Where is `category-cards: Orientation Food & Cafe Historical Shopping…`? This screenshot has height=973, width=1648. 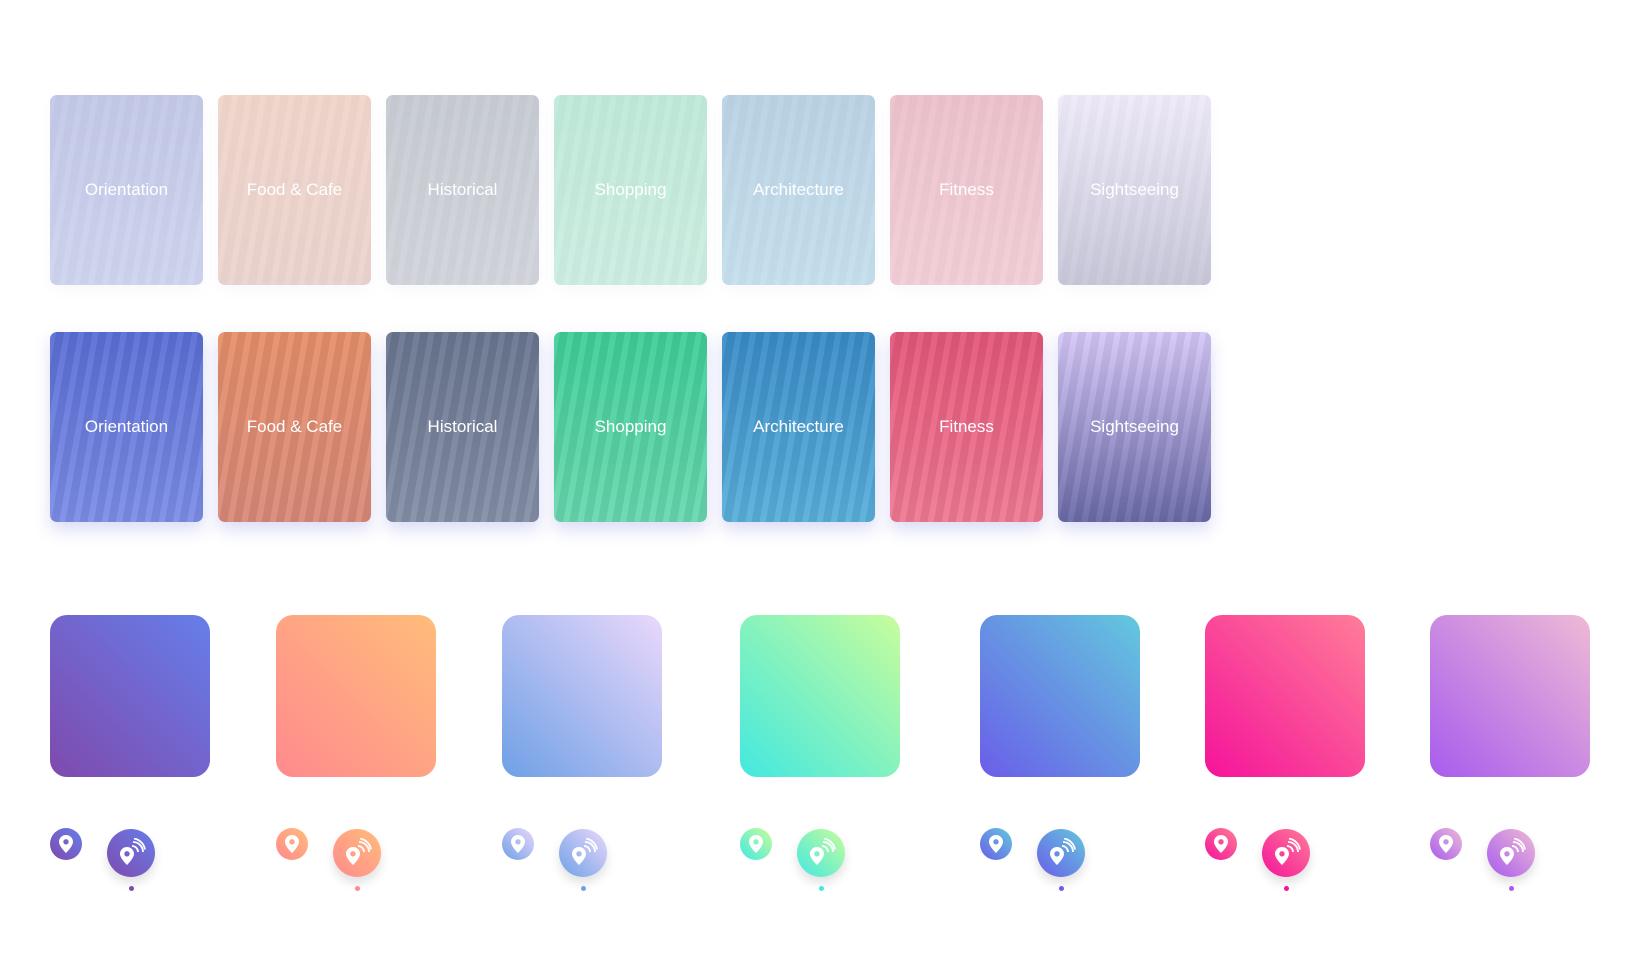
category-cards: Orientation Food & Cafe Historical Shopping… is located at coordinates (630, 427).